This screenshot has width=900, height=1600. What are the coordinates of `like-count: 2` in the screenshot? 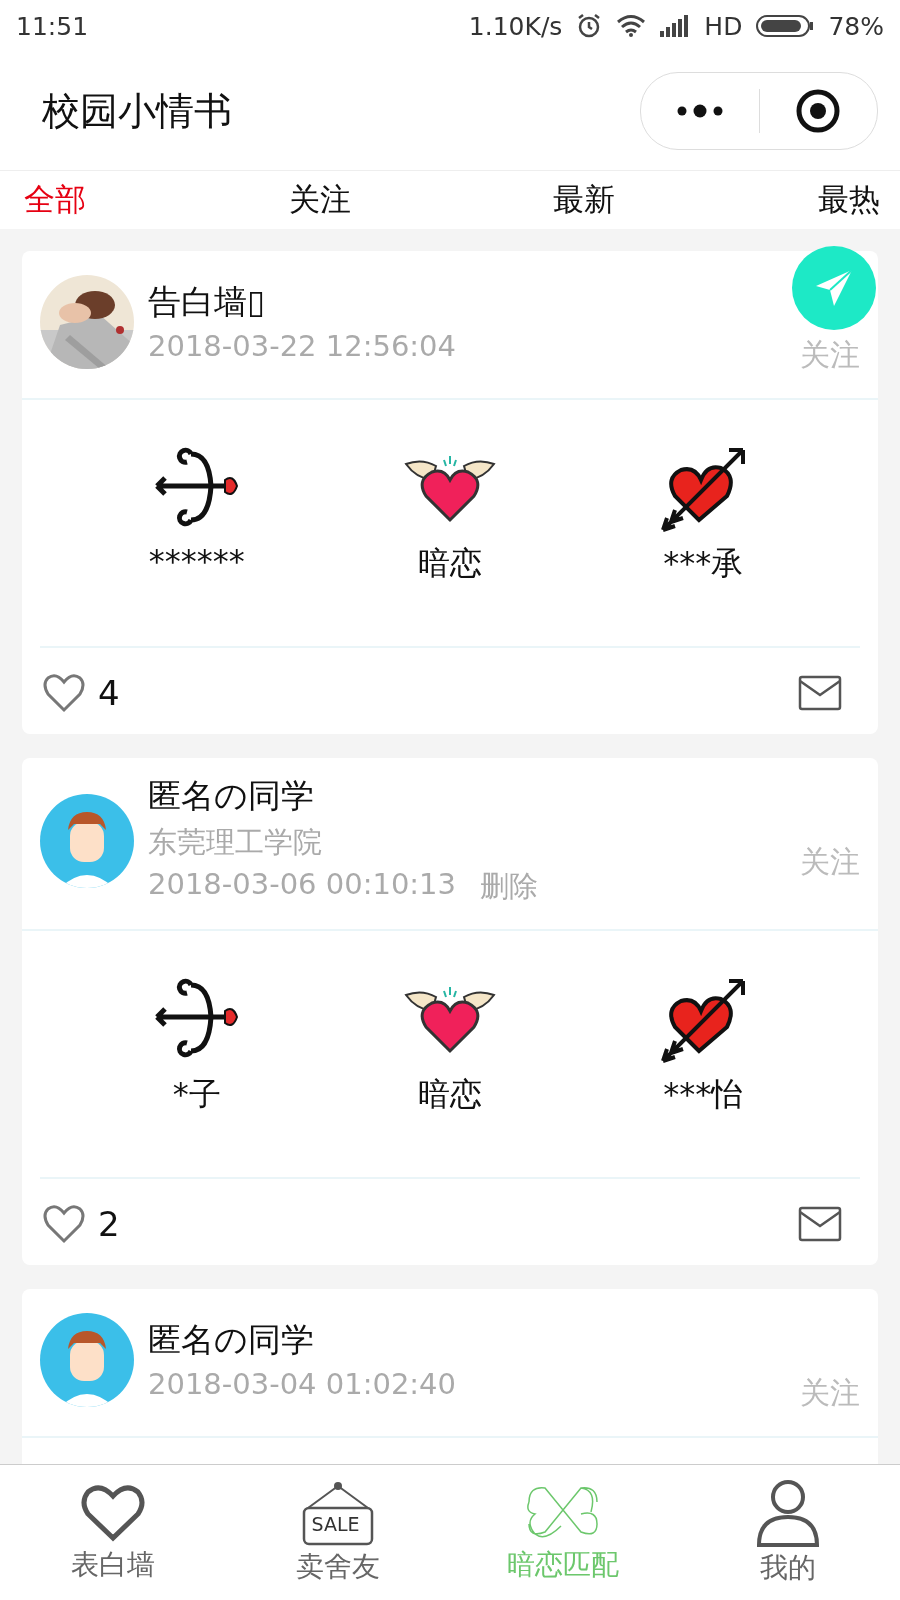 It's located at (109, 1224).